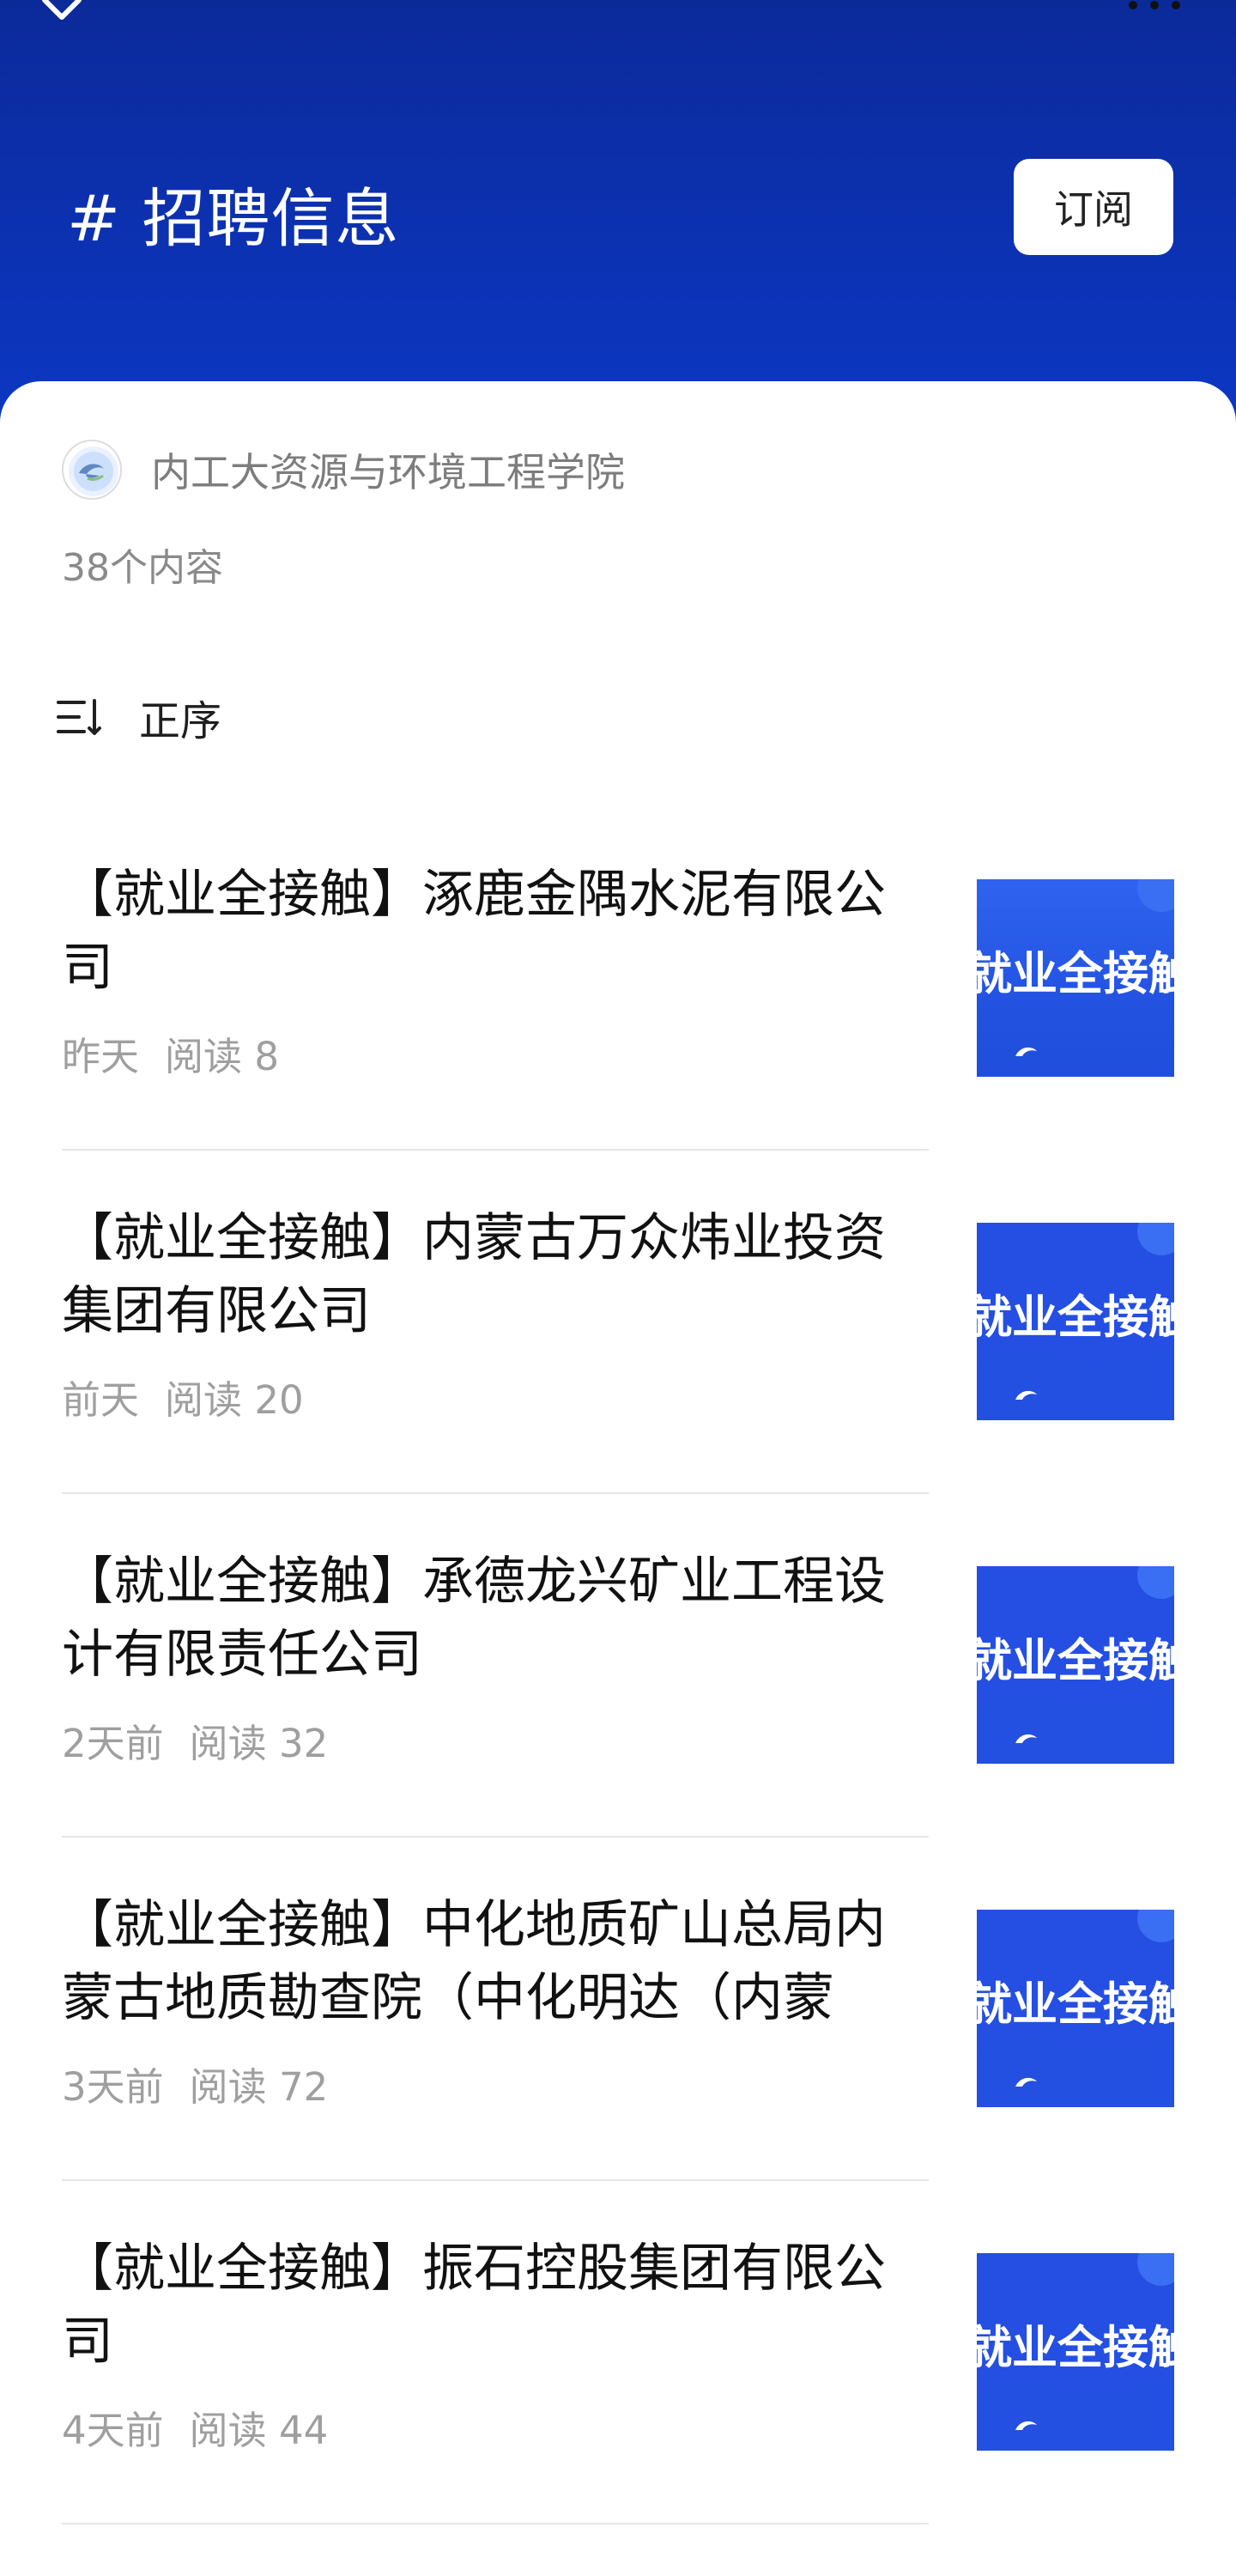 This screenshot has height=2576, width=1236. I want to click on article-time: 2天前, so click(113, 1744).